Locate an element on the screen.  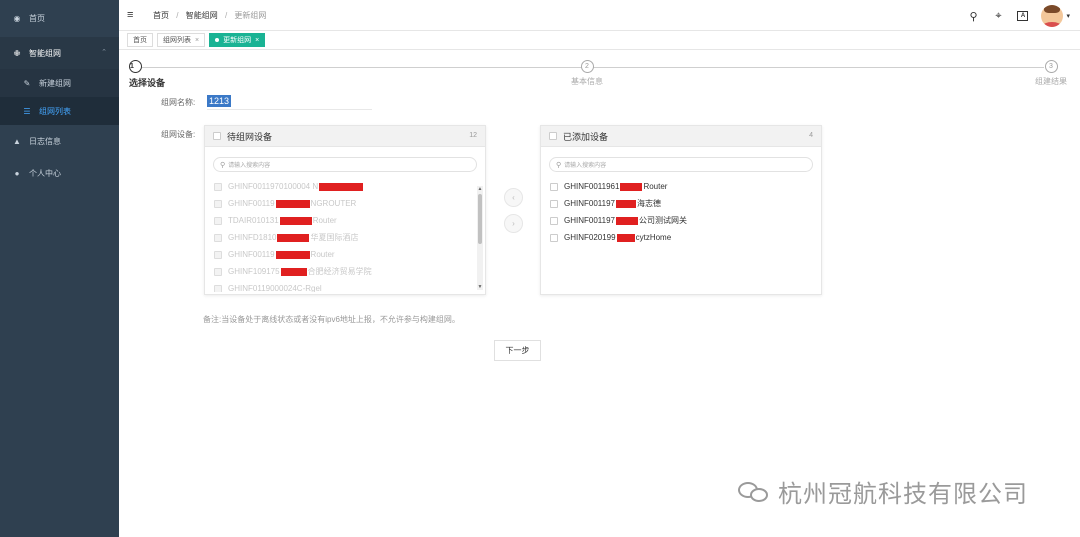
header-tools: ⚲ ⌖ A ▾ is located at coordinates (1018, 16).